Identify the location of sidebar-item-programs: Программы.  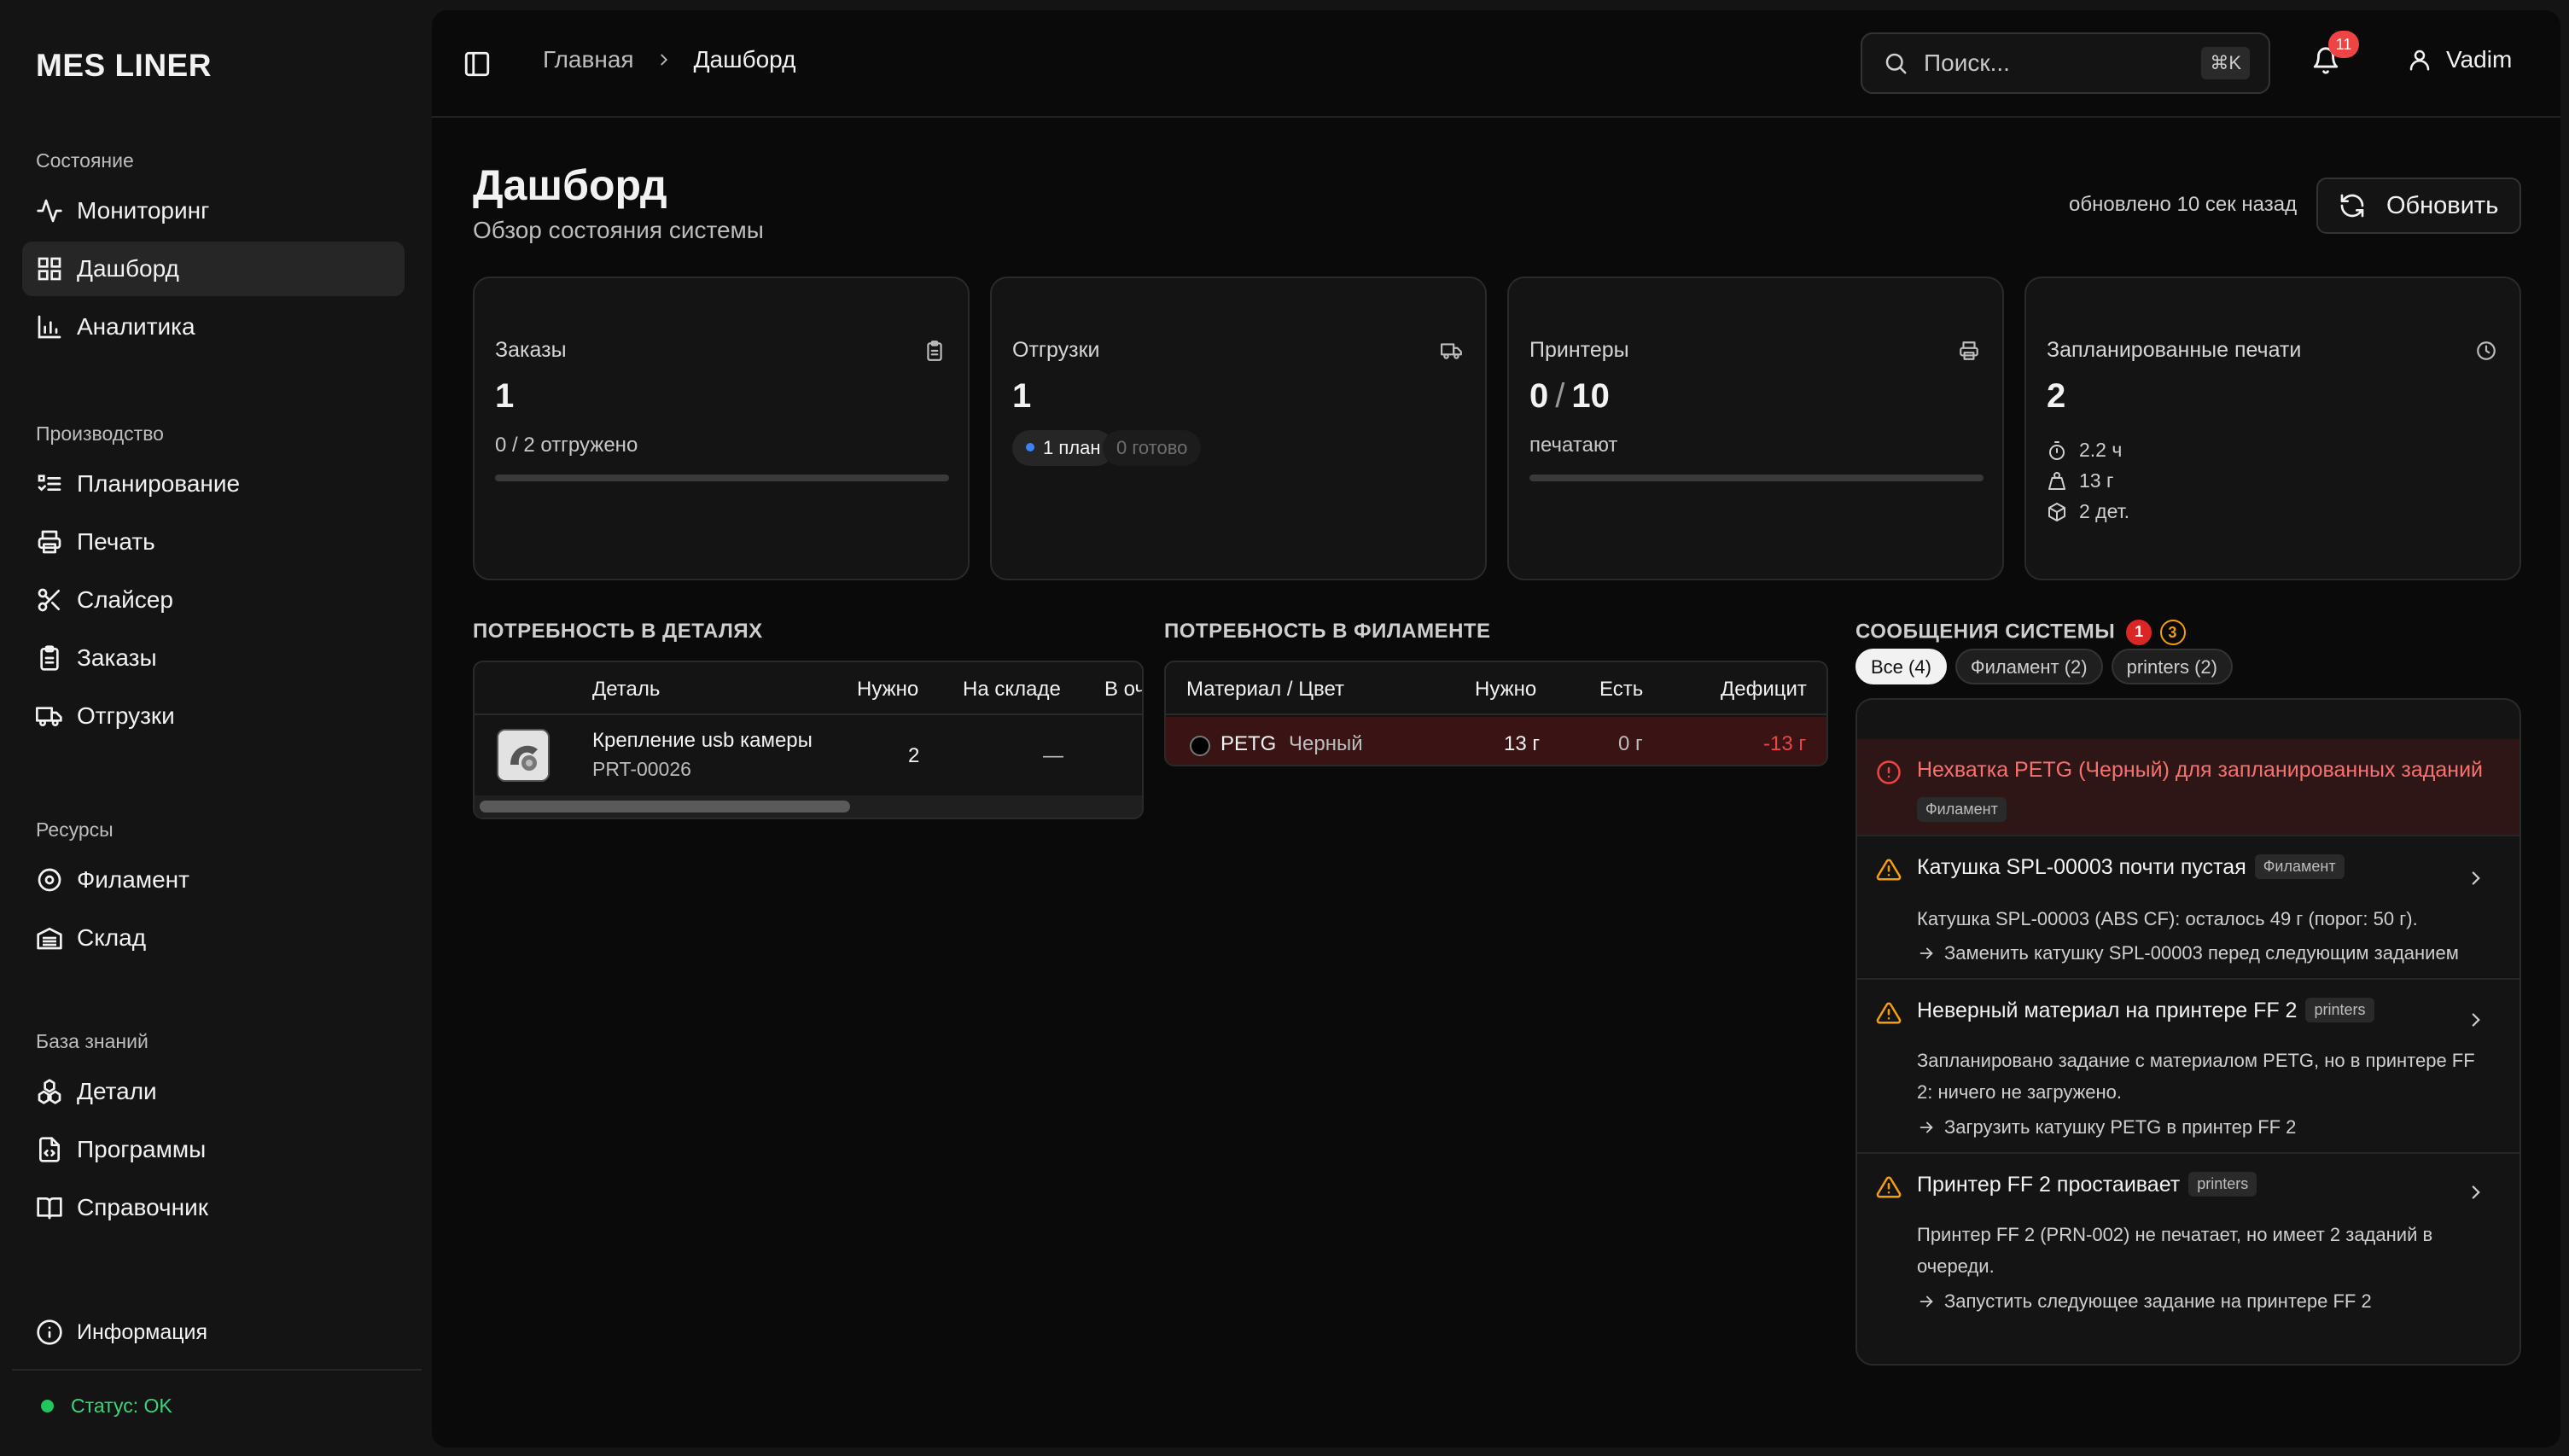
(213, 1149).